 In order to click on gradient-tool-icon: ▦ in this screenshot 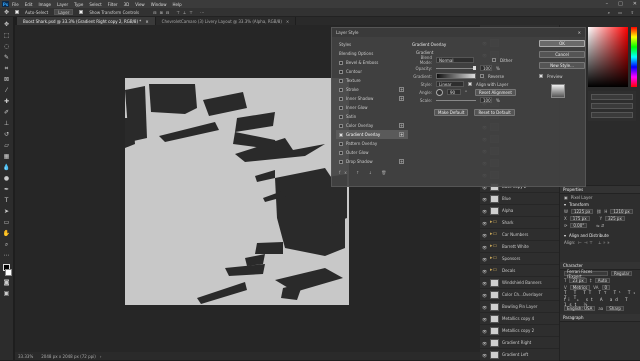, I will do `click(6, 156)`.